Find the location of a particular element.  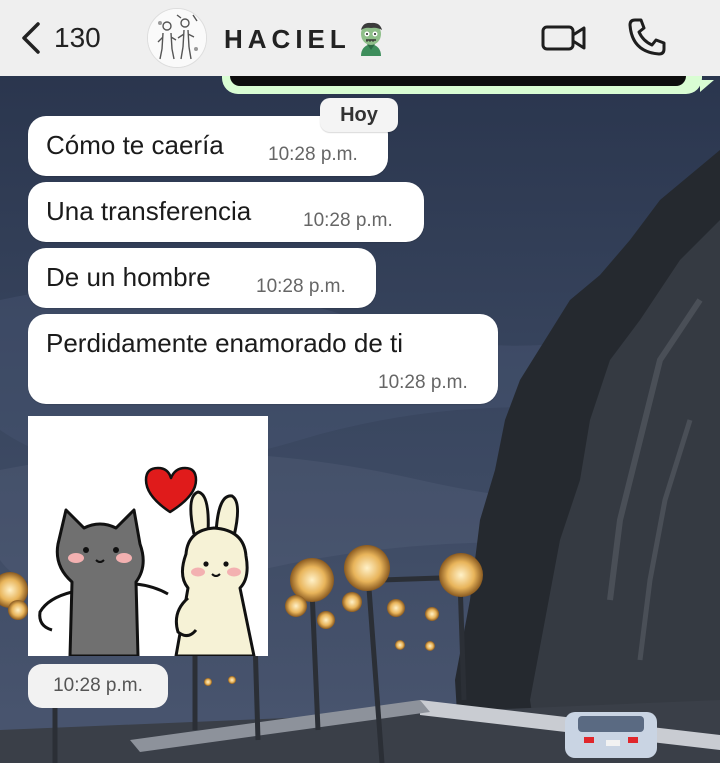

back-button: 130 is located at coordinates (59, 38).